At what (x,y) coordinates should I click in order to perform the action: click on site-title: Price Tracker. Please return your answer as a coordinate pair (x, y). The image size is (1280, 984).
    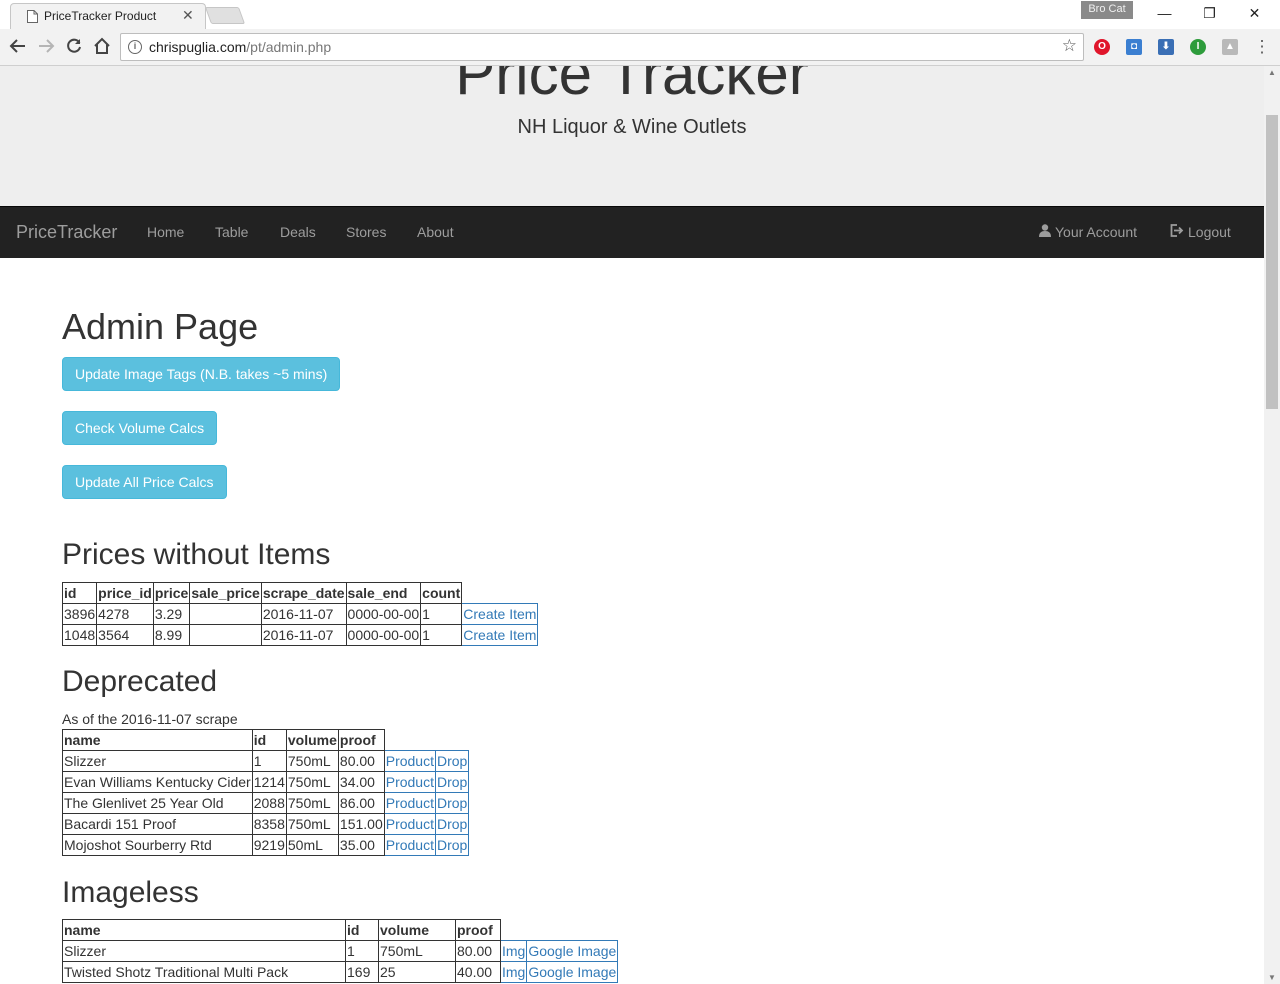
    Looking at the image, I should click on (632, 86).